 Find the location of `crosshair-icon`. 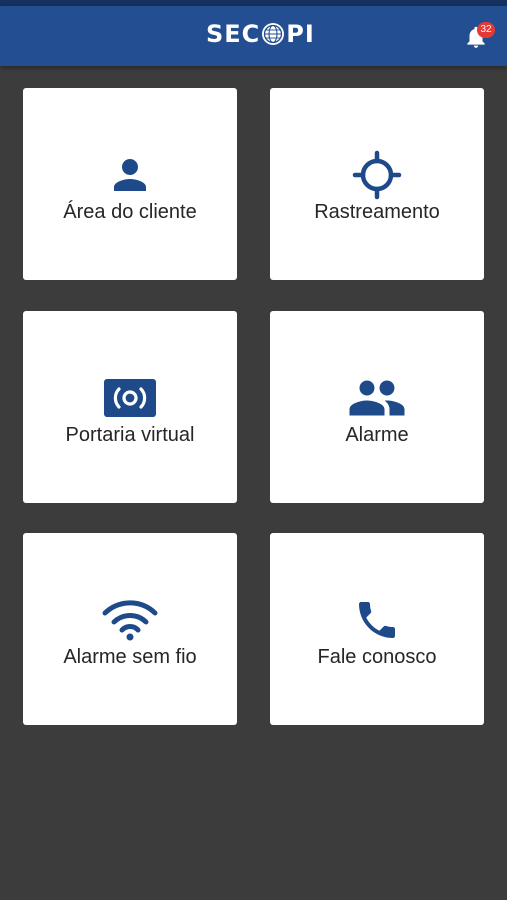

crosshair-icon is located at coordinates (377, 175).